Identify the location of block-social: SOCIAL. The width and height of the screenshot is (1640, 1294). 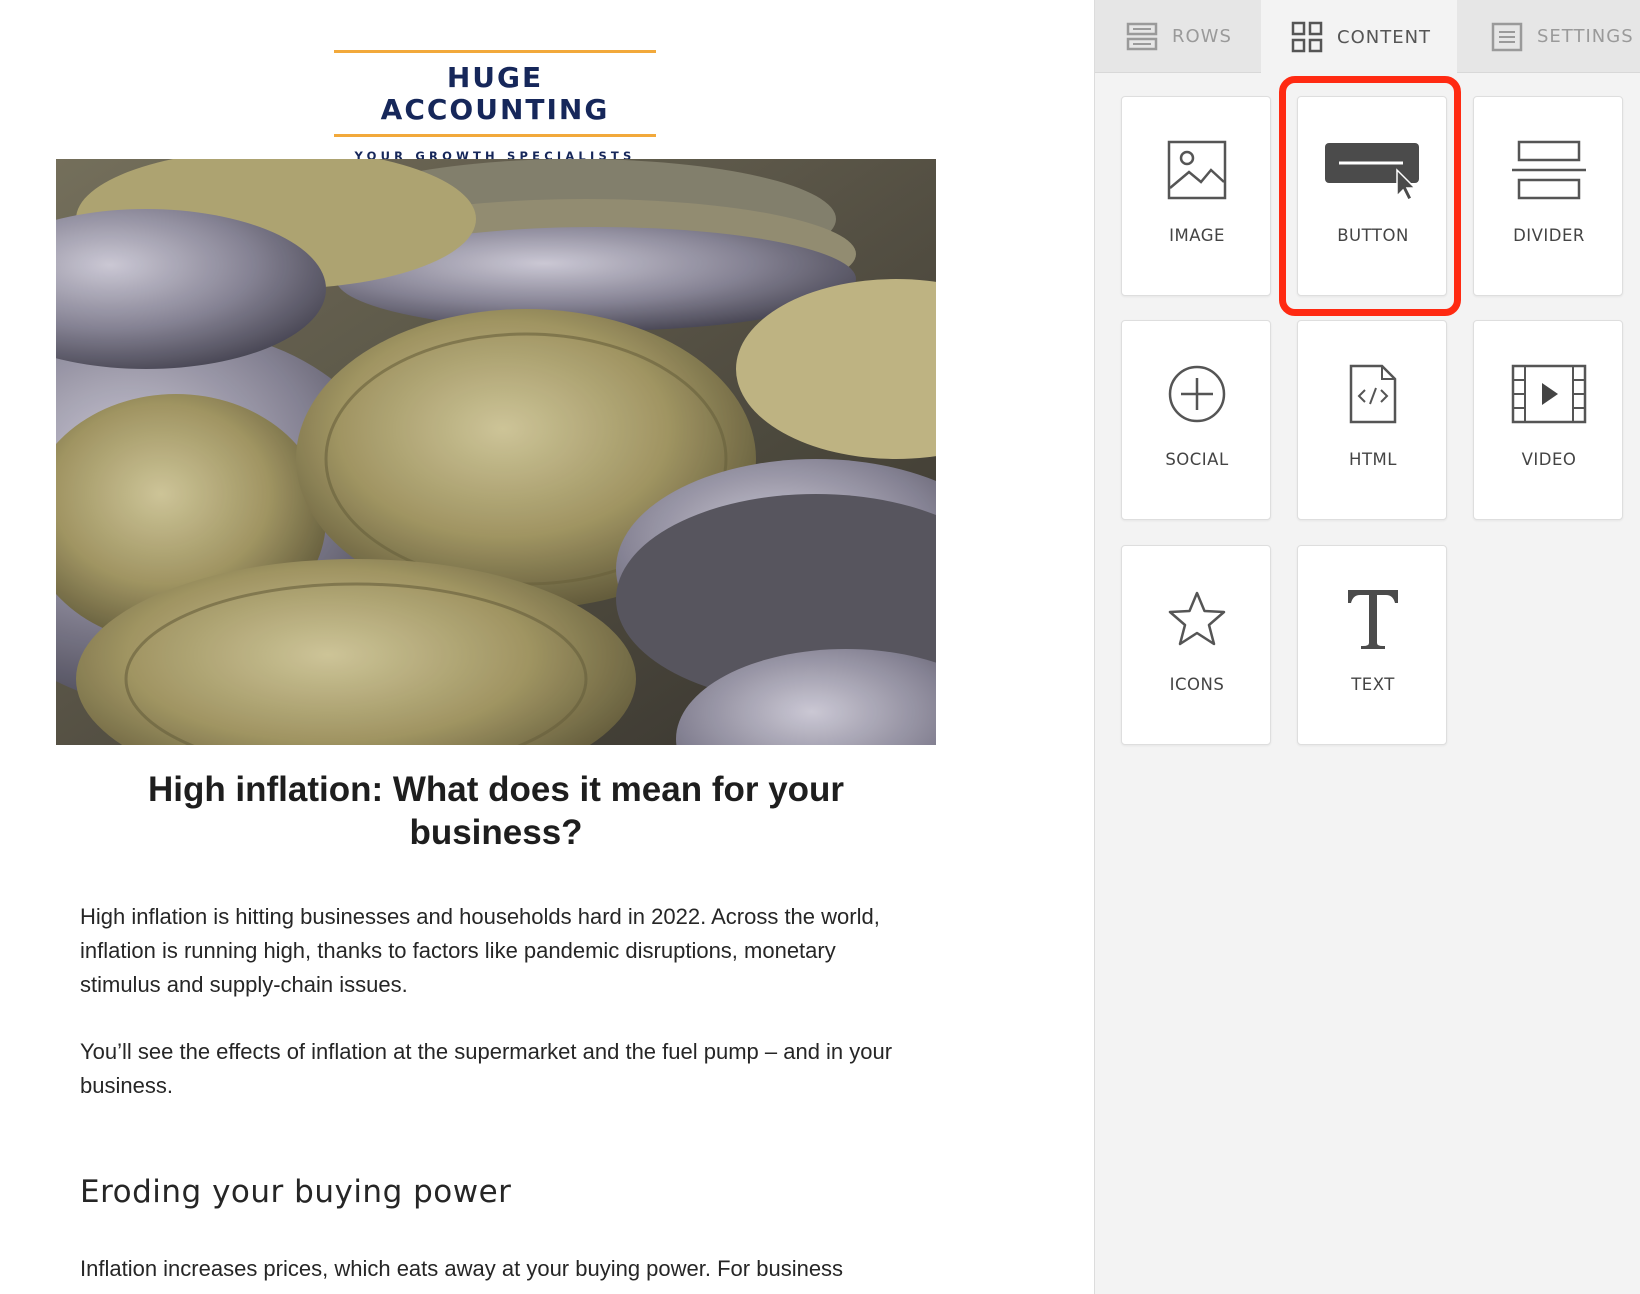
(1196, 420).